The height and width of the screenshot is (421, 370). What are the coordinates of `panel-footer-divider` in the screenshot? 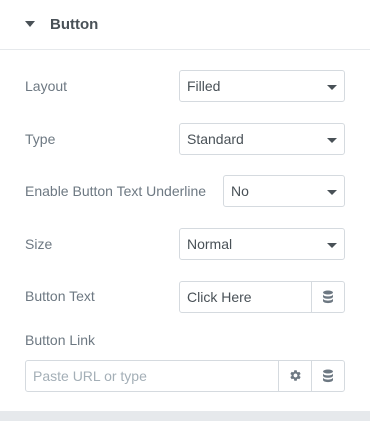 It's located at (185, 416).